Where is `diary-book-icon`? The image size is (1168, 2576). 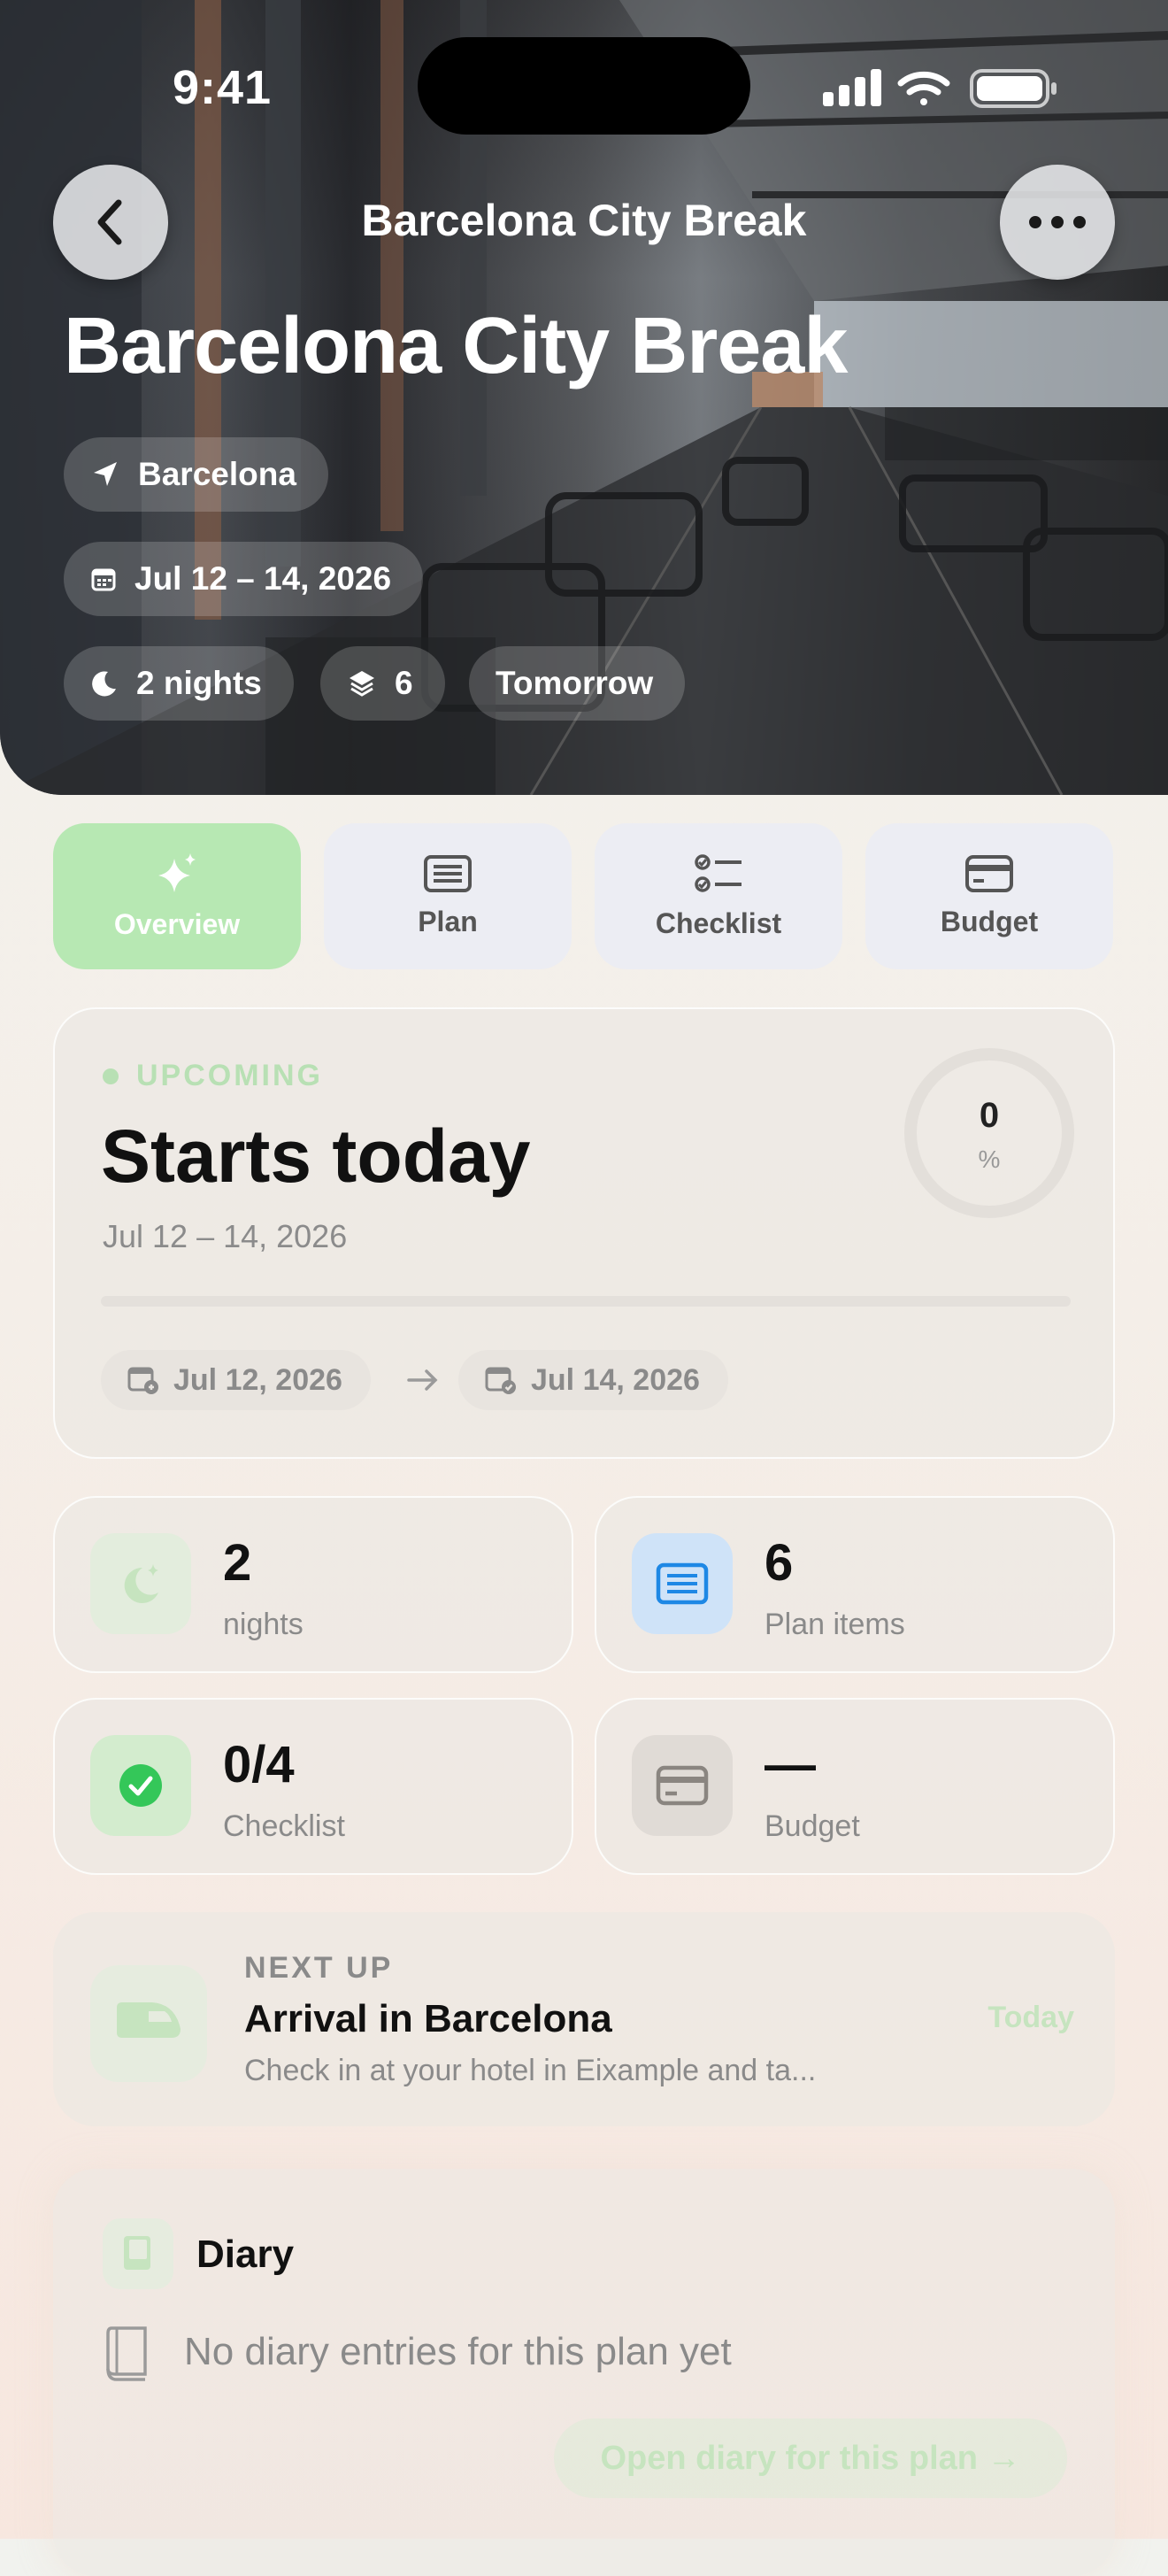
diary-book-icon is located at coordinates (138, 2253).